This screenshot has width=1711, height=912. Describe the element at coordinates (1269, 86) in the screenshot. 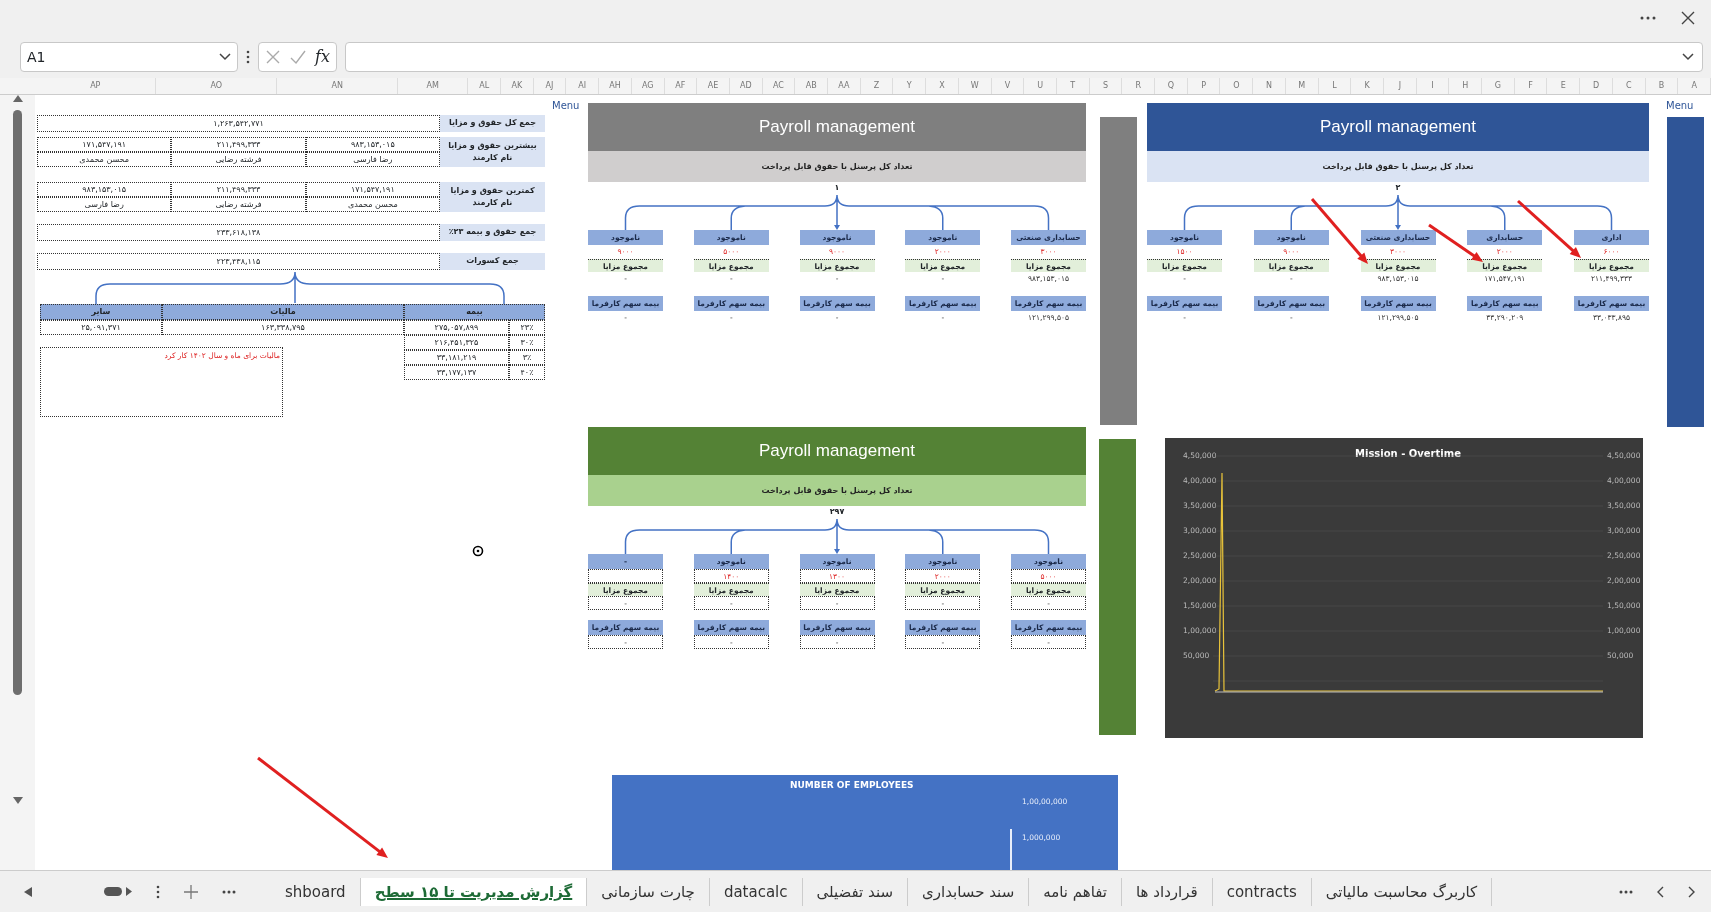

I see `column-header: N` at that location.